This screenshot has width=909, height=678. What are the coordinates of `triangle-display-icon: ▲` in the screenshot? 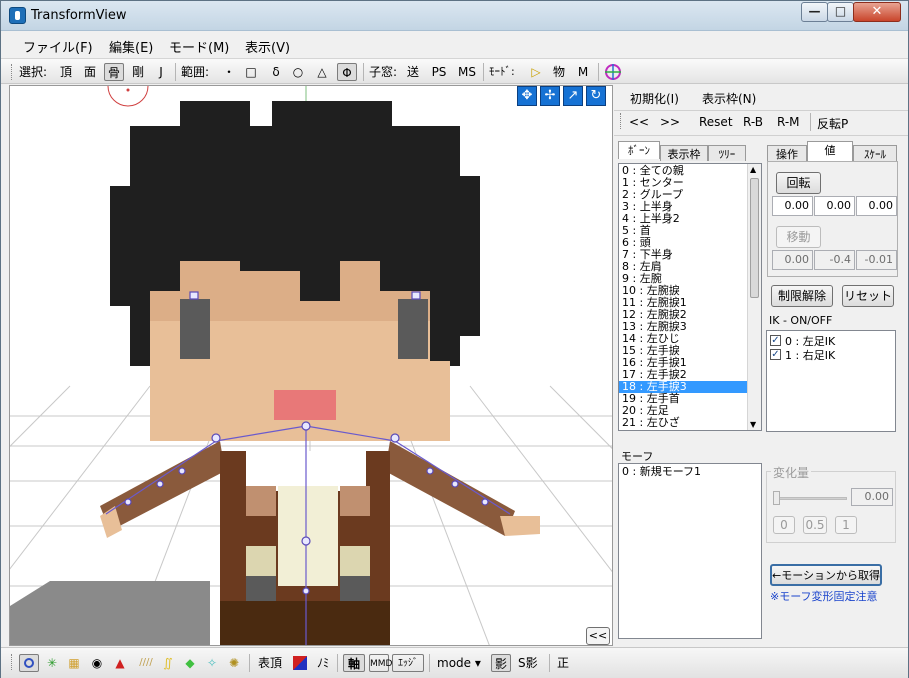 It's located at (120, 663).